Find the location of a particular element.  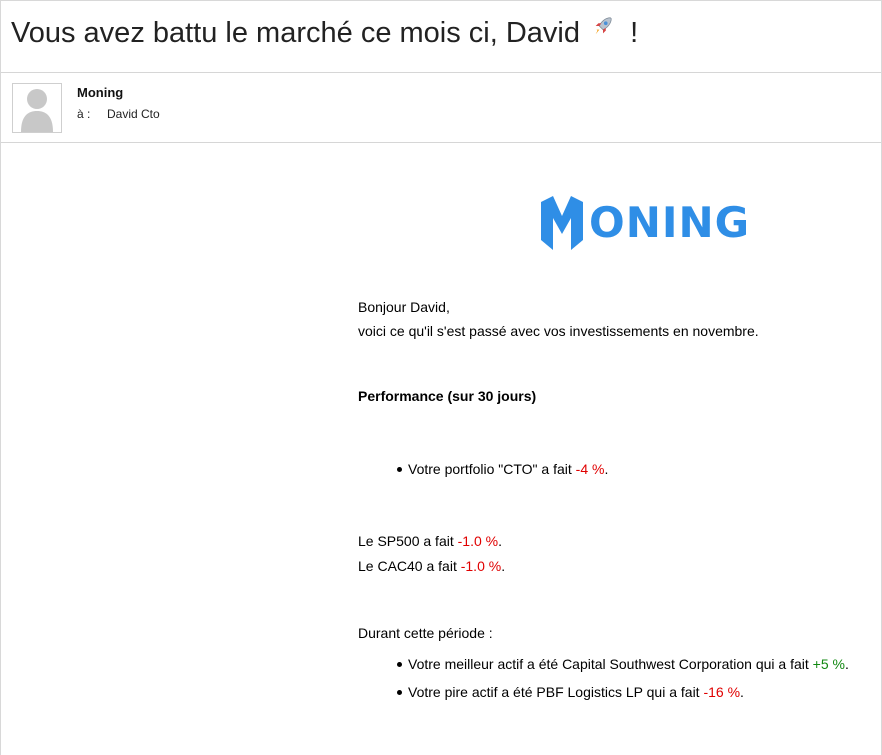

best-asset-value: +5 % is located at coordinates (828, 664).